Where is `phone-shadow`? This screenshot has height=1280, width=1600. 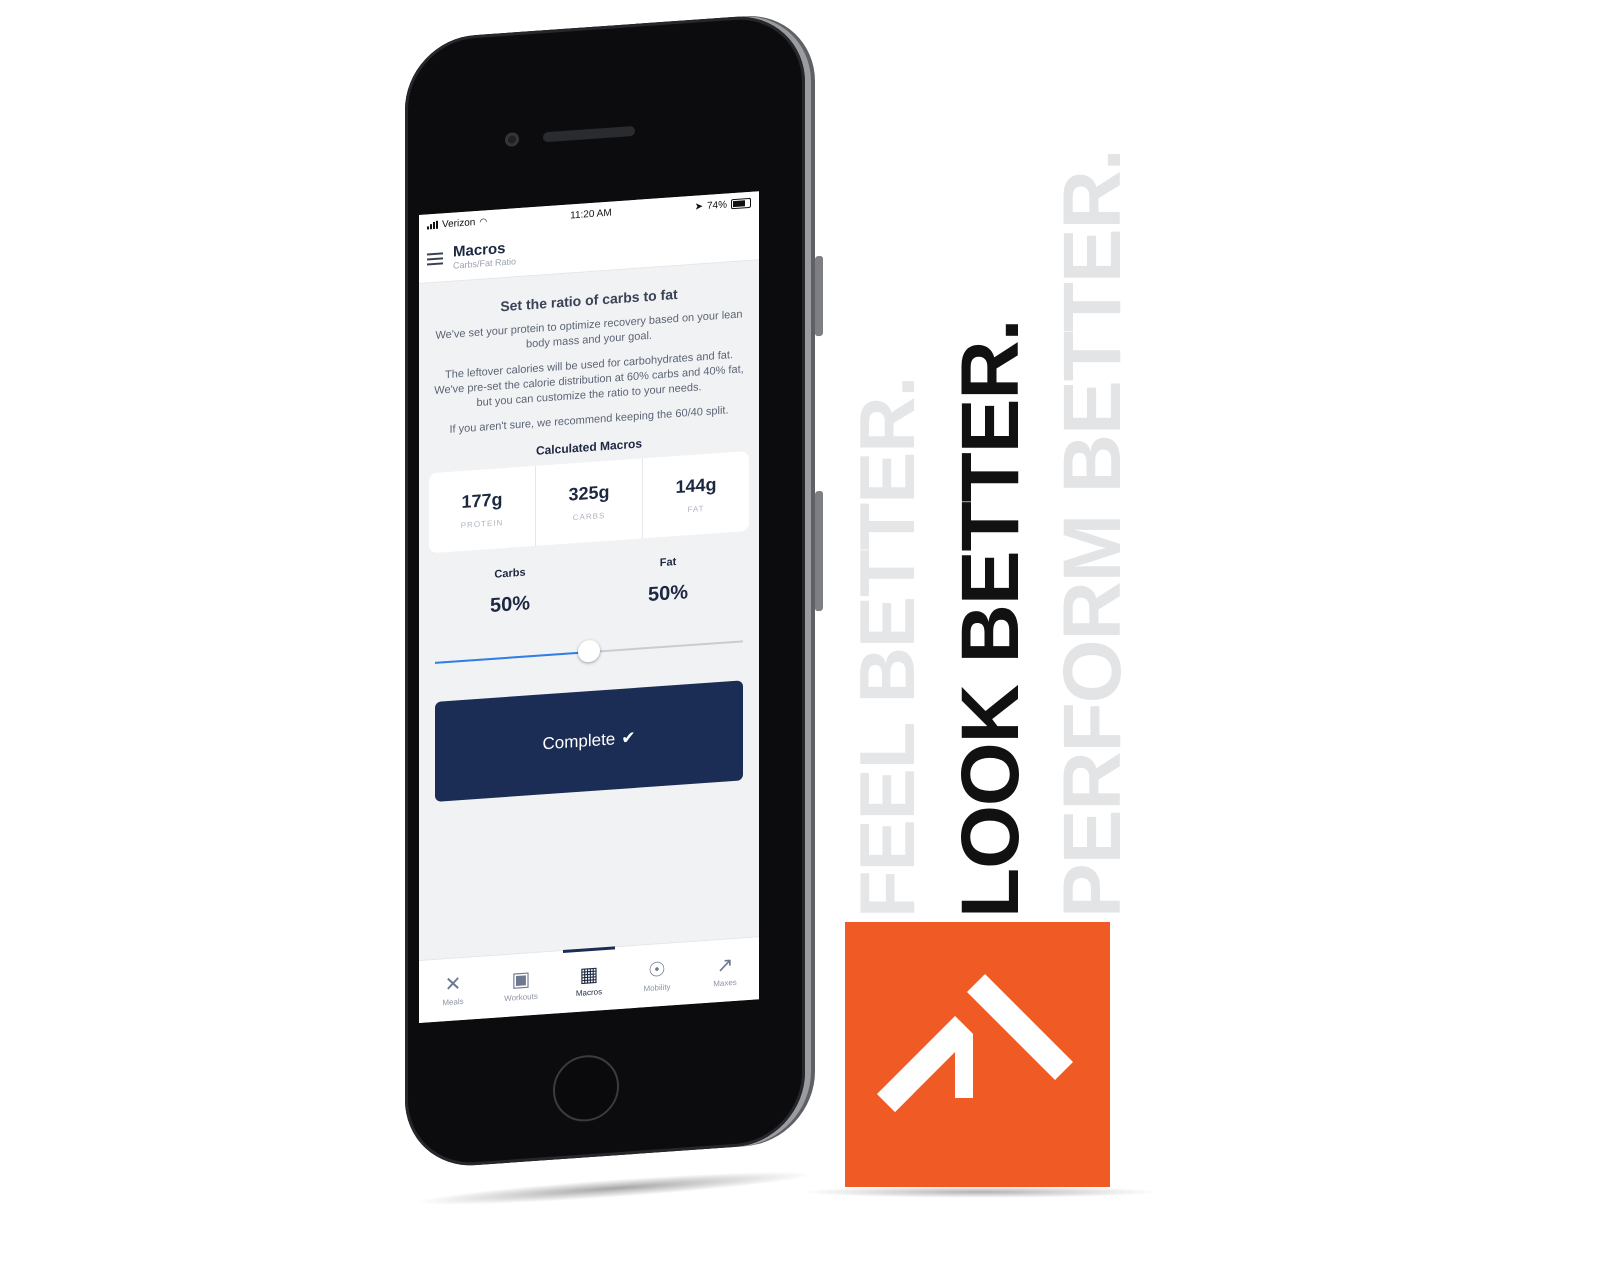
phone-shadow is located at coordinates (615, 1188).